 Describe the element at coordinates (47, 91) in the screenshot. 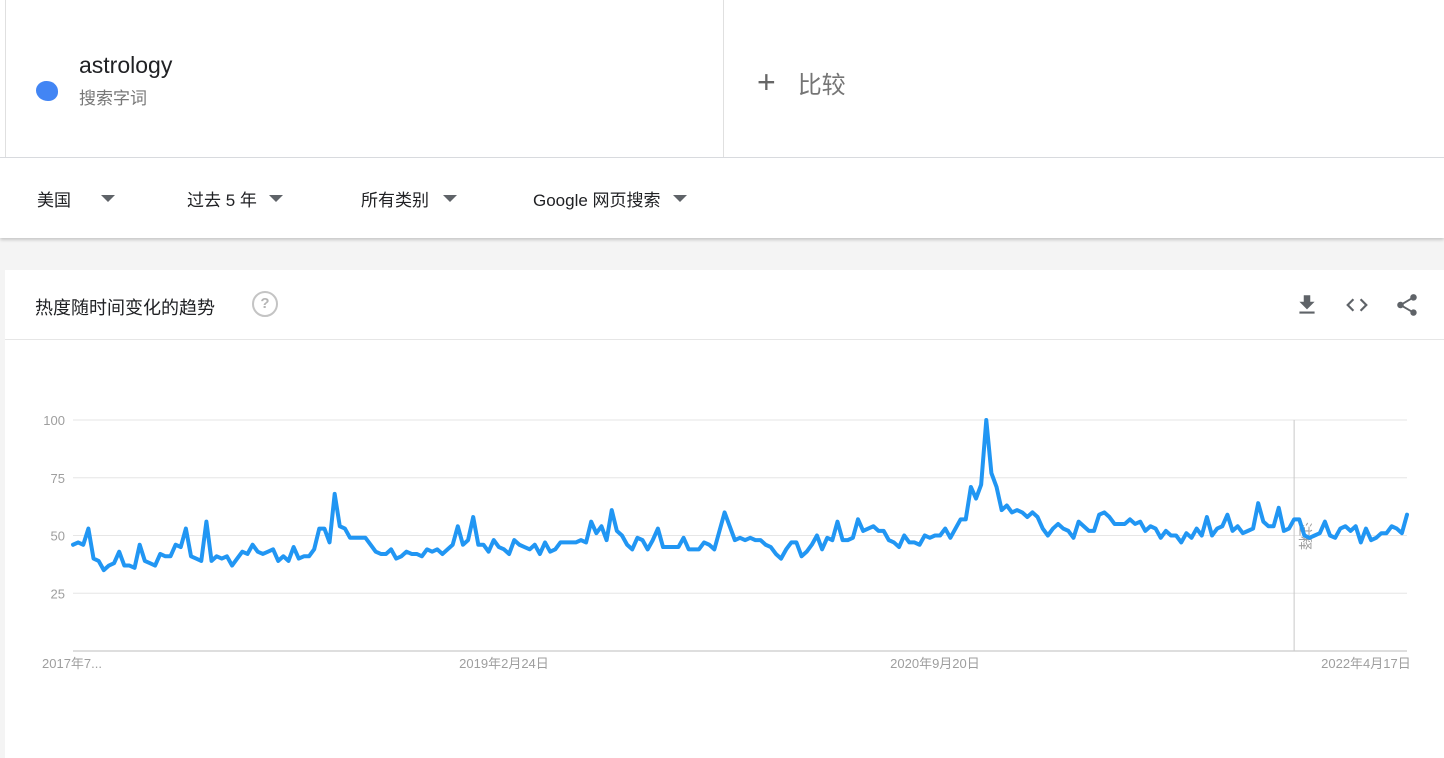

I see `term-color-dot` at that location.